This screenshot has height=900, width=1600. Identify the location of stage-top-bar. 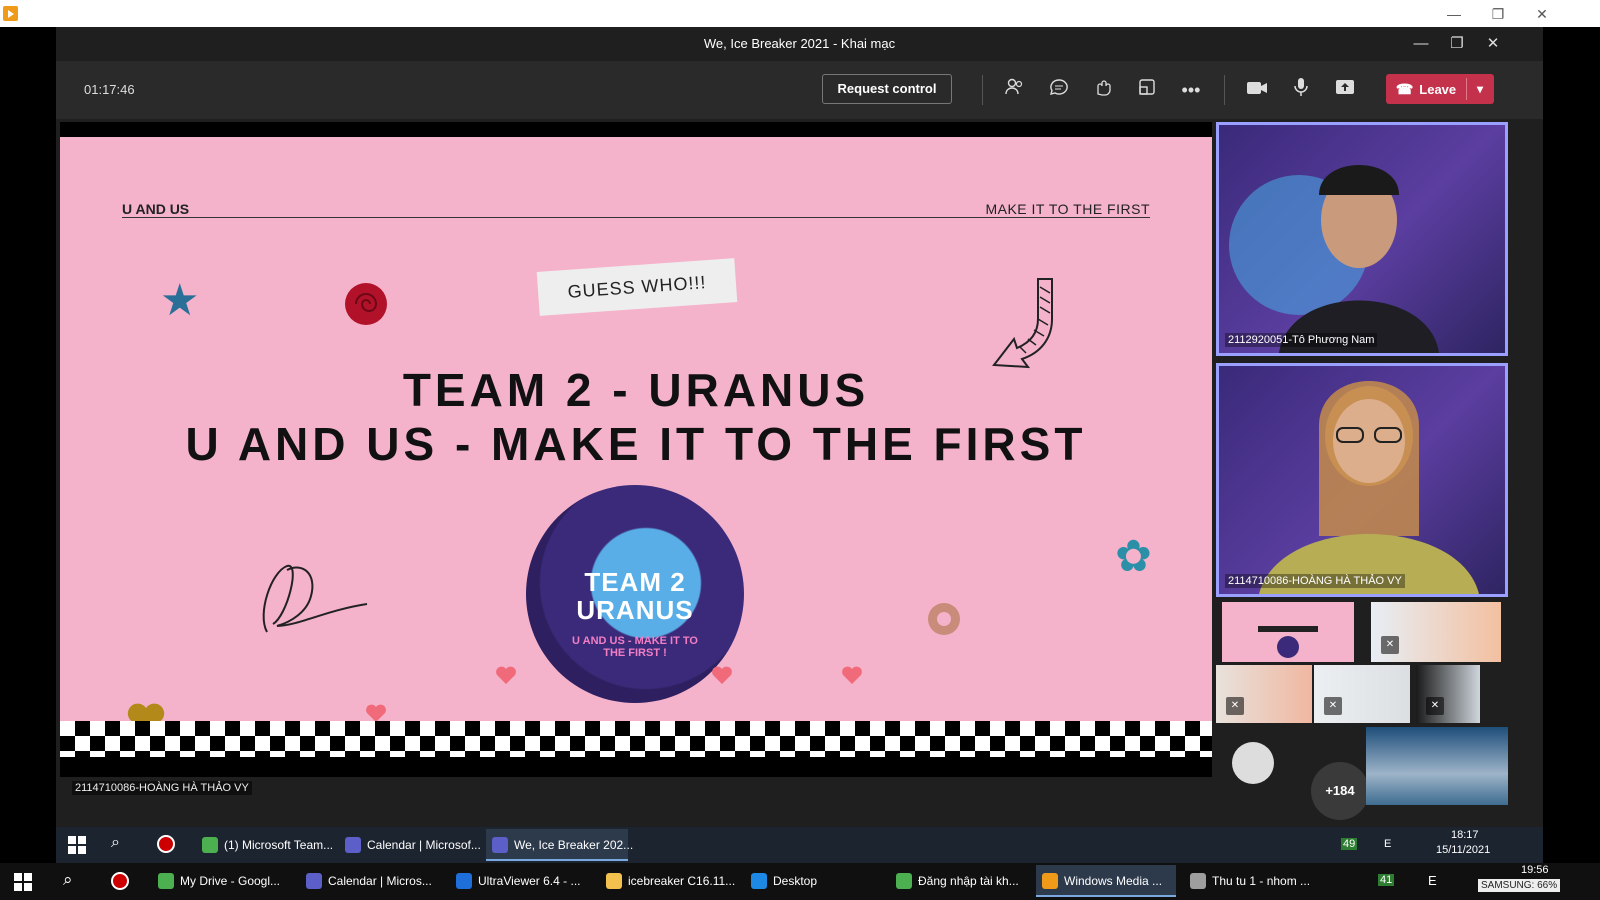
(636, 129).